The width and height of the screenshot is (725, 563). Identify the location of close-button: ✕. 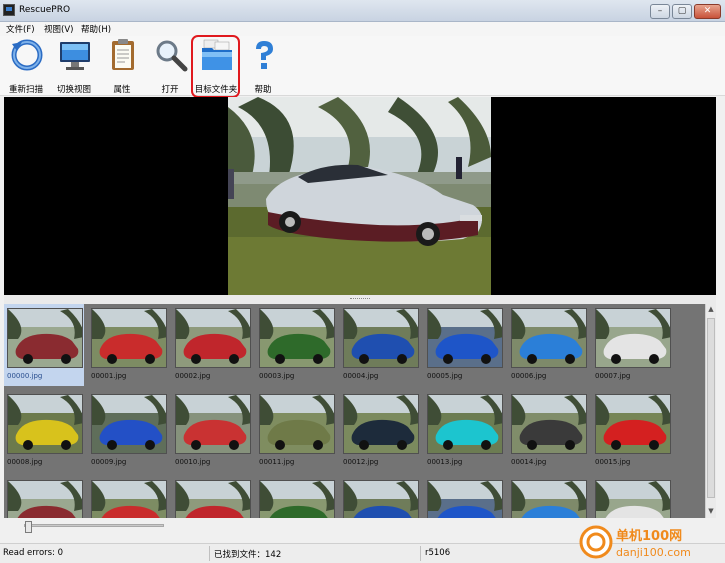
(707, 11).